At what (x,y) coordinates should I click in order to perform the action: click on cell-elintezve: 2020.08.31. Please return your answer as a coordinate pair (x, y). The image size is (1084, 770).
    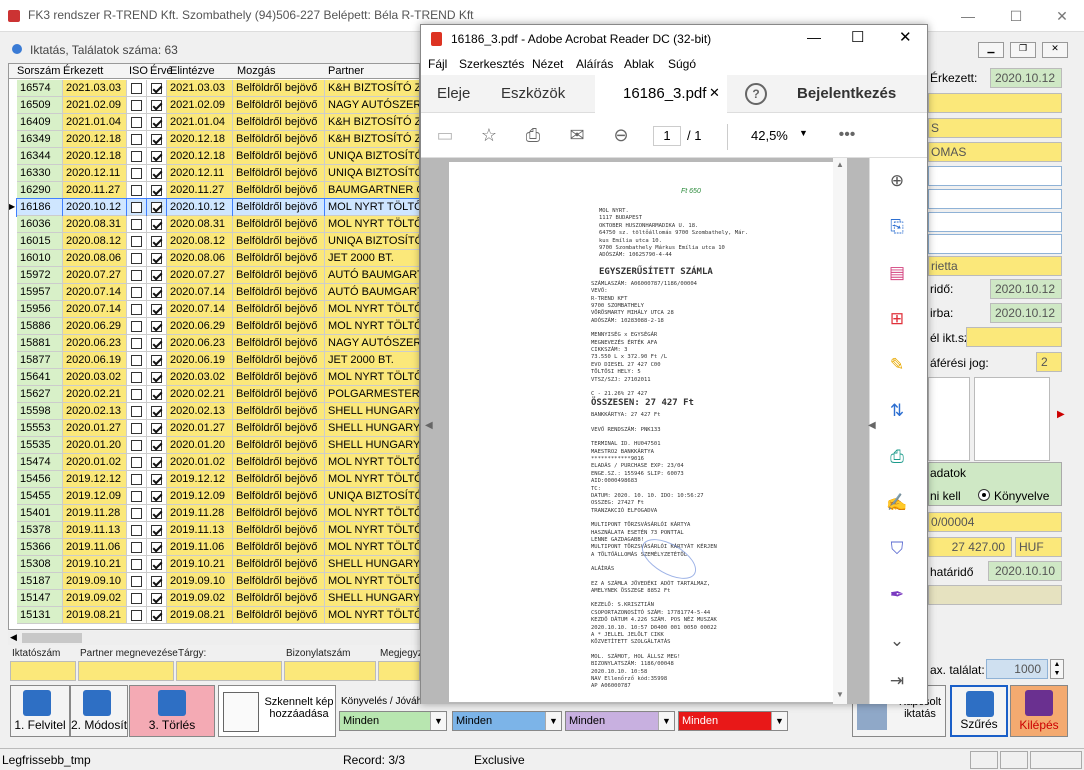
    Looking at the image, I should click on (200, 224).